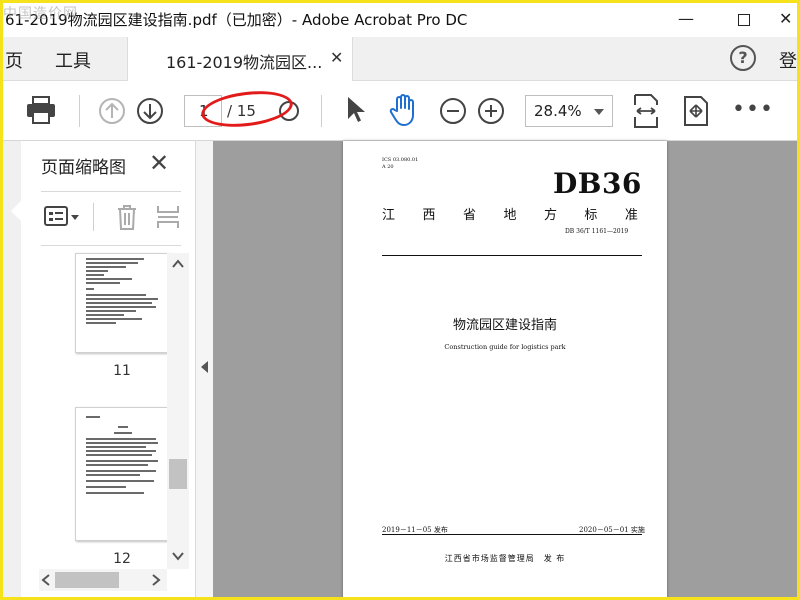 This screenshot has height=600, width=800. What do you see at coordinates (504, 325) in the screenshot?
I see `document-title-cn: 物流园区建设指南` at bounding box center [504, 325].